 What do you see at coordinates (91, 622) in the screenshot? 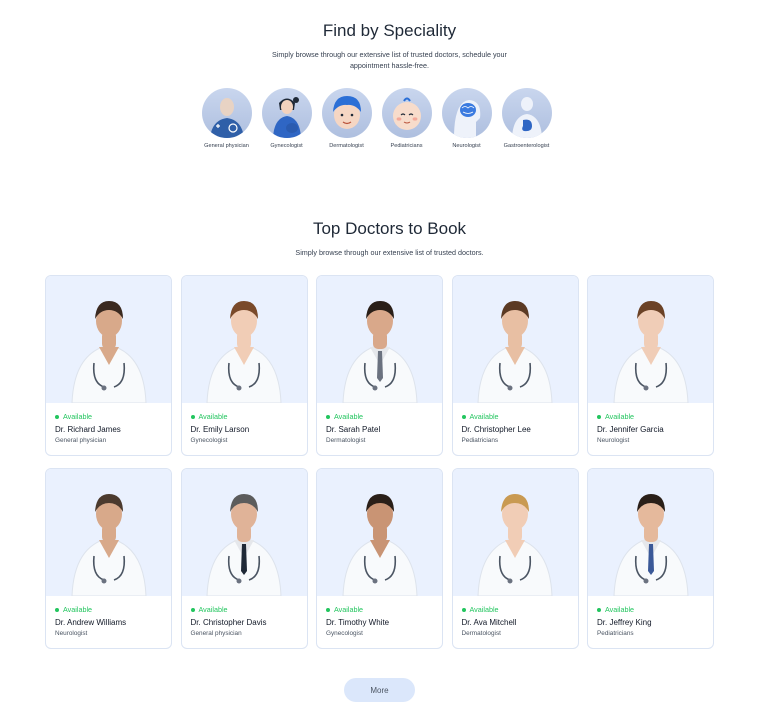
I see `doctor-name: Dr. Andrew Williams` at bounding box center [91, 622].